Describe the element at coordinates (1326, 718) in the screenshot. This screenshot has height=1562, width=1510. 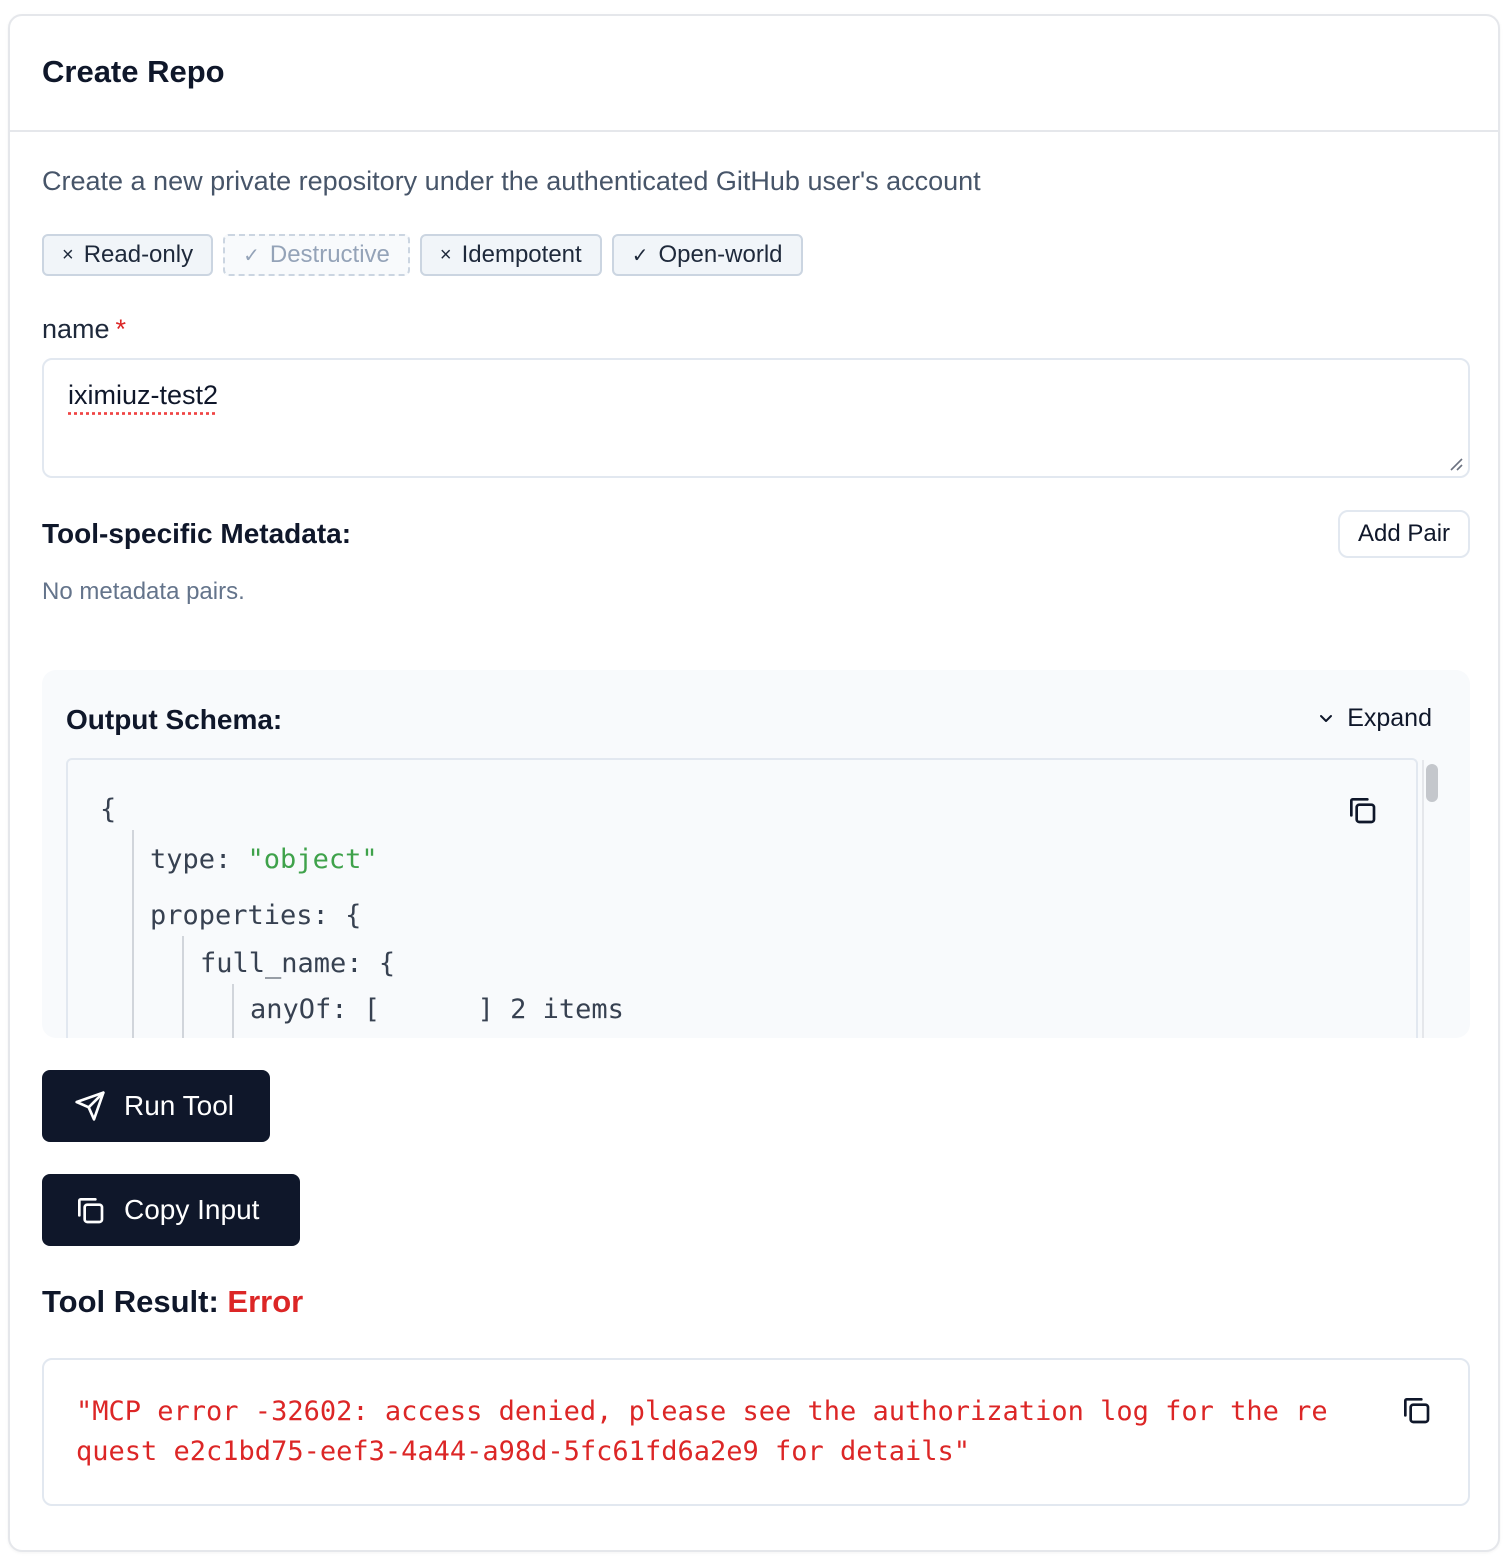
I see `chevron-down-icon` at that location.